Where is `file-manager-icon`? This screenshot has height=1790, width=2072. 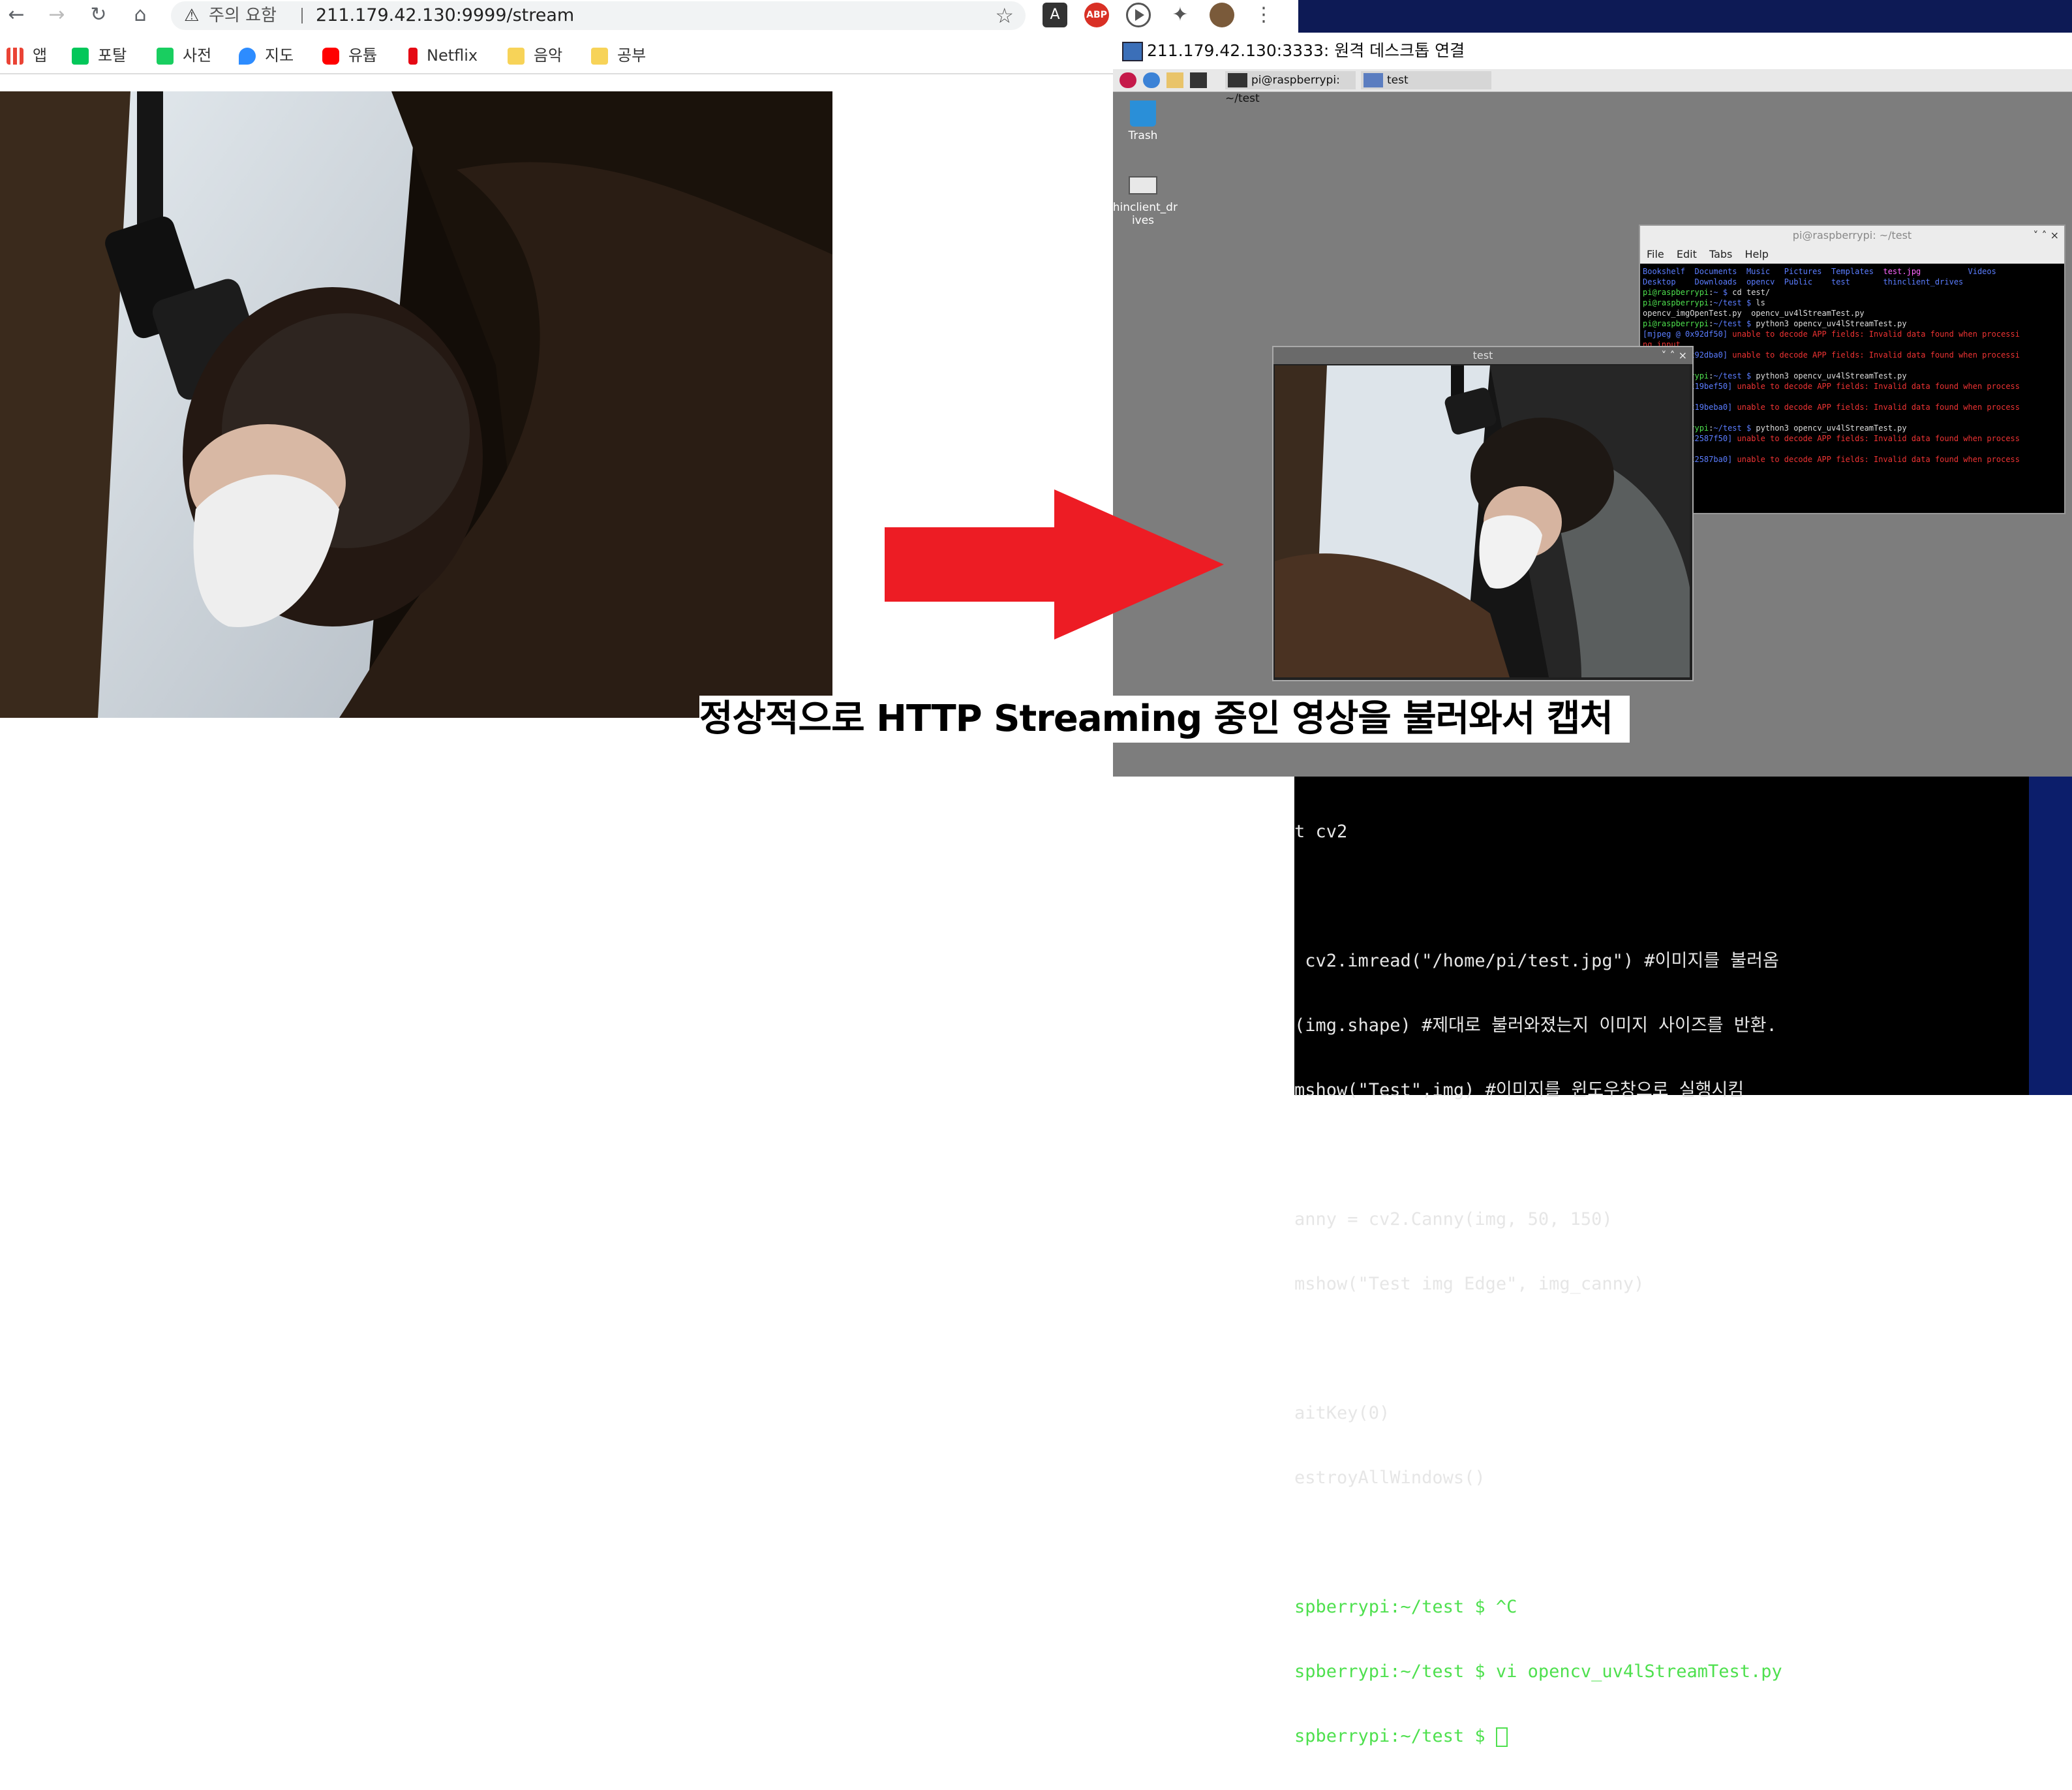 file-manager-icon is located at coordinates (1174, 80).